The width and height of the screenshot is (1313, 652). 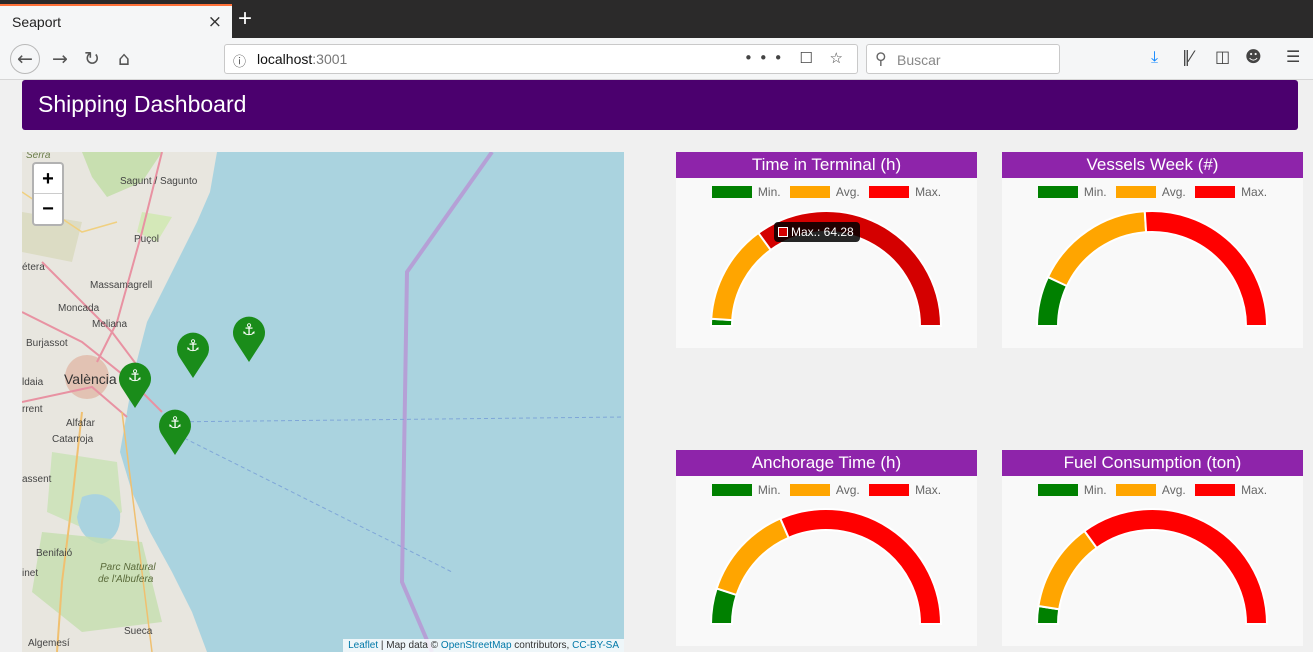 What do you see at coordinates (881, 58) in the screenshot?
I see `search-icon: ⚲` at bounding box center [881, 58].